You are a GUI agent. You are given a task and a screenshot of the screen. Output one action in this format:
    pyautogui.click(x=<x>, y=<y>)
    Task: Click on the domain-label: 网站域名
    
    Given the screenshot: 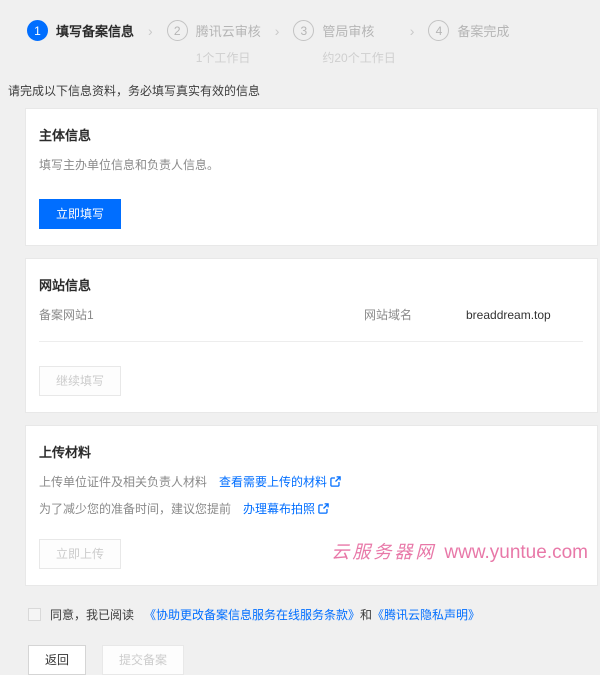 What is the action you would take?
    pyautogui.click(x=388, y=315)
    